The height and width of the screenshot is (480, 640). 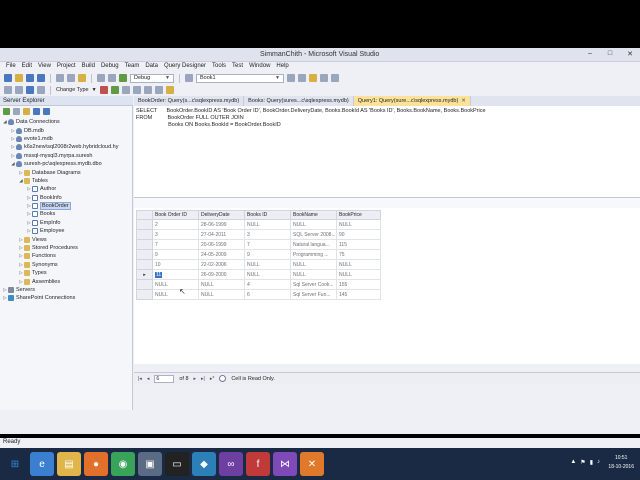 I want to click on table-cell: 6, so click(x=267, y=294).